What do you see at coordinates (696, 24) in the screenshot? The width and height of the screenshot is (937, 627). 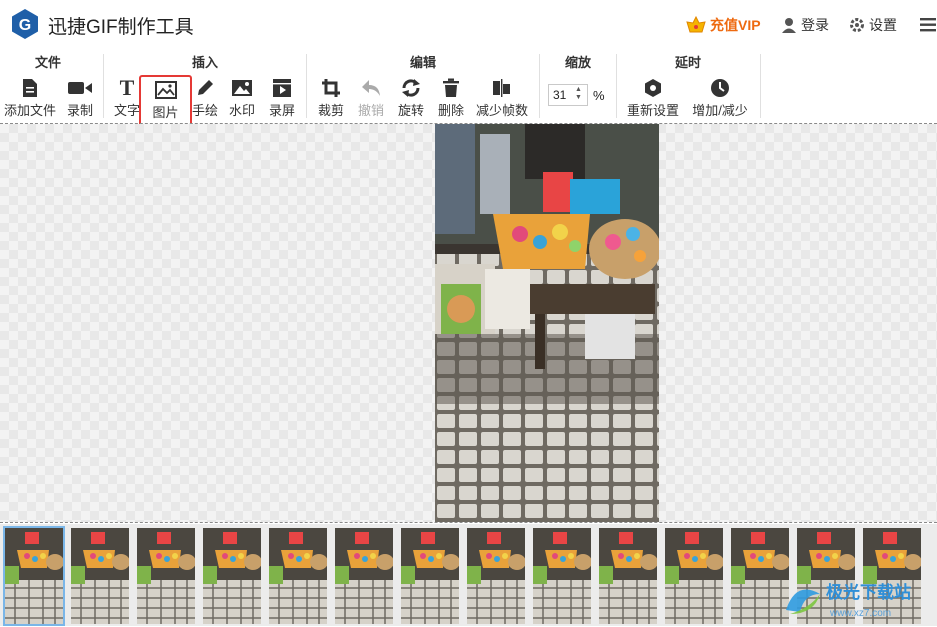 I see `crown-icon` at bounding box center [696, 24].